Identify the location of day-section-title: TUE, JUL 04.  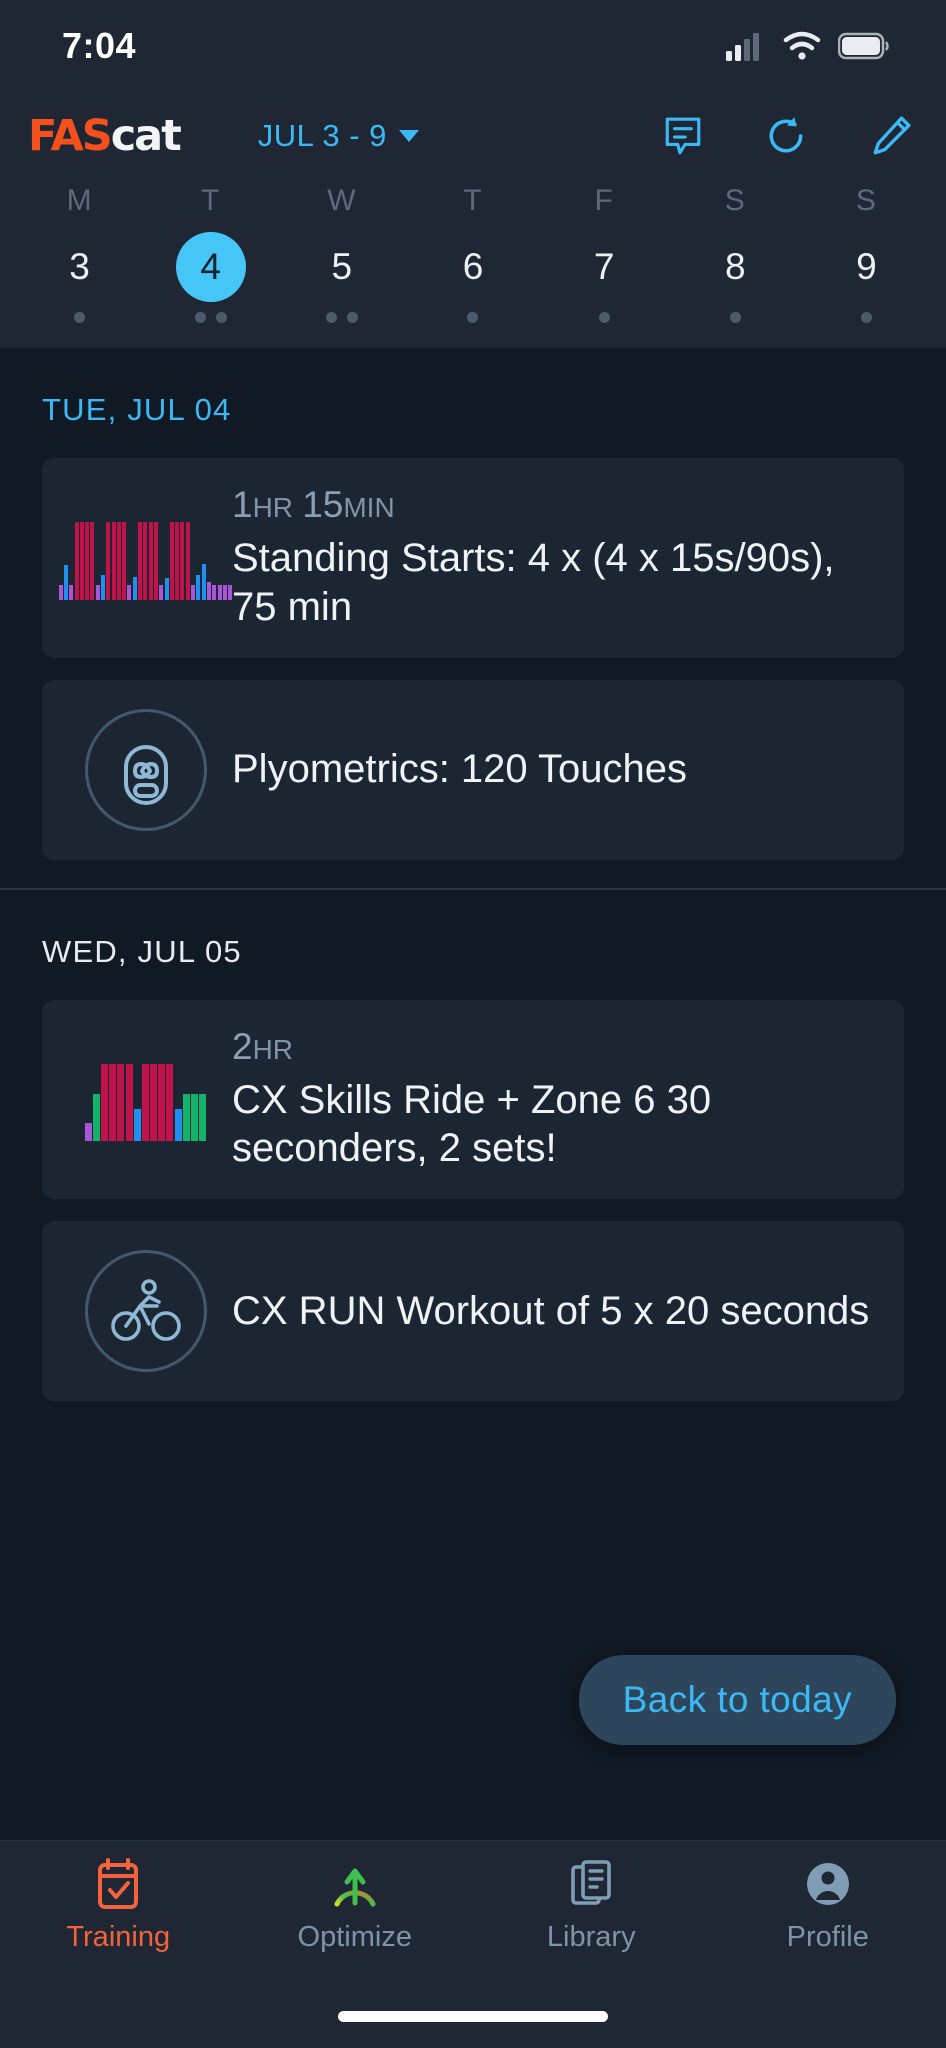
(137, 409).